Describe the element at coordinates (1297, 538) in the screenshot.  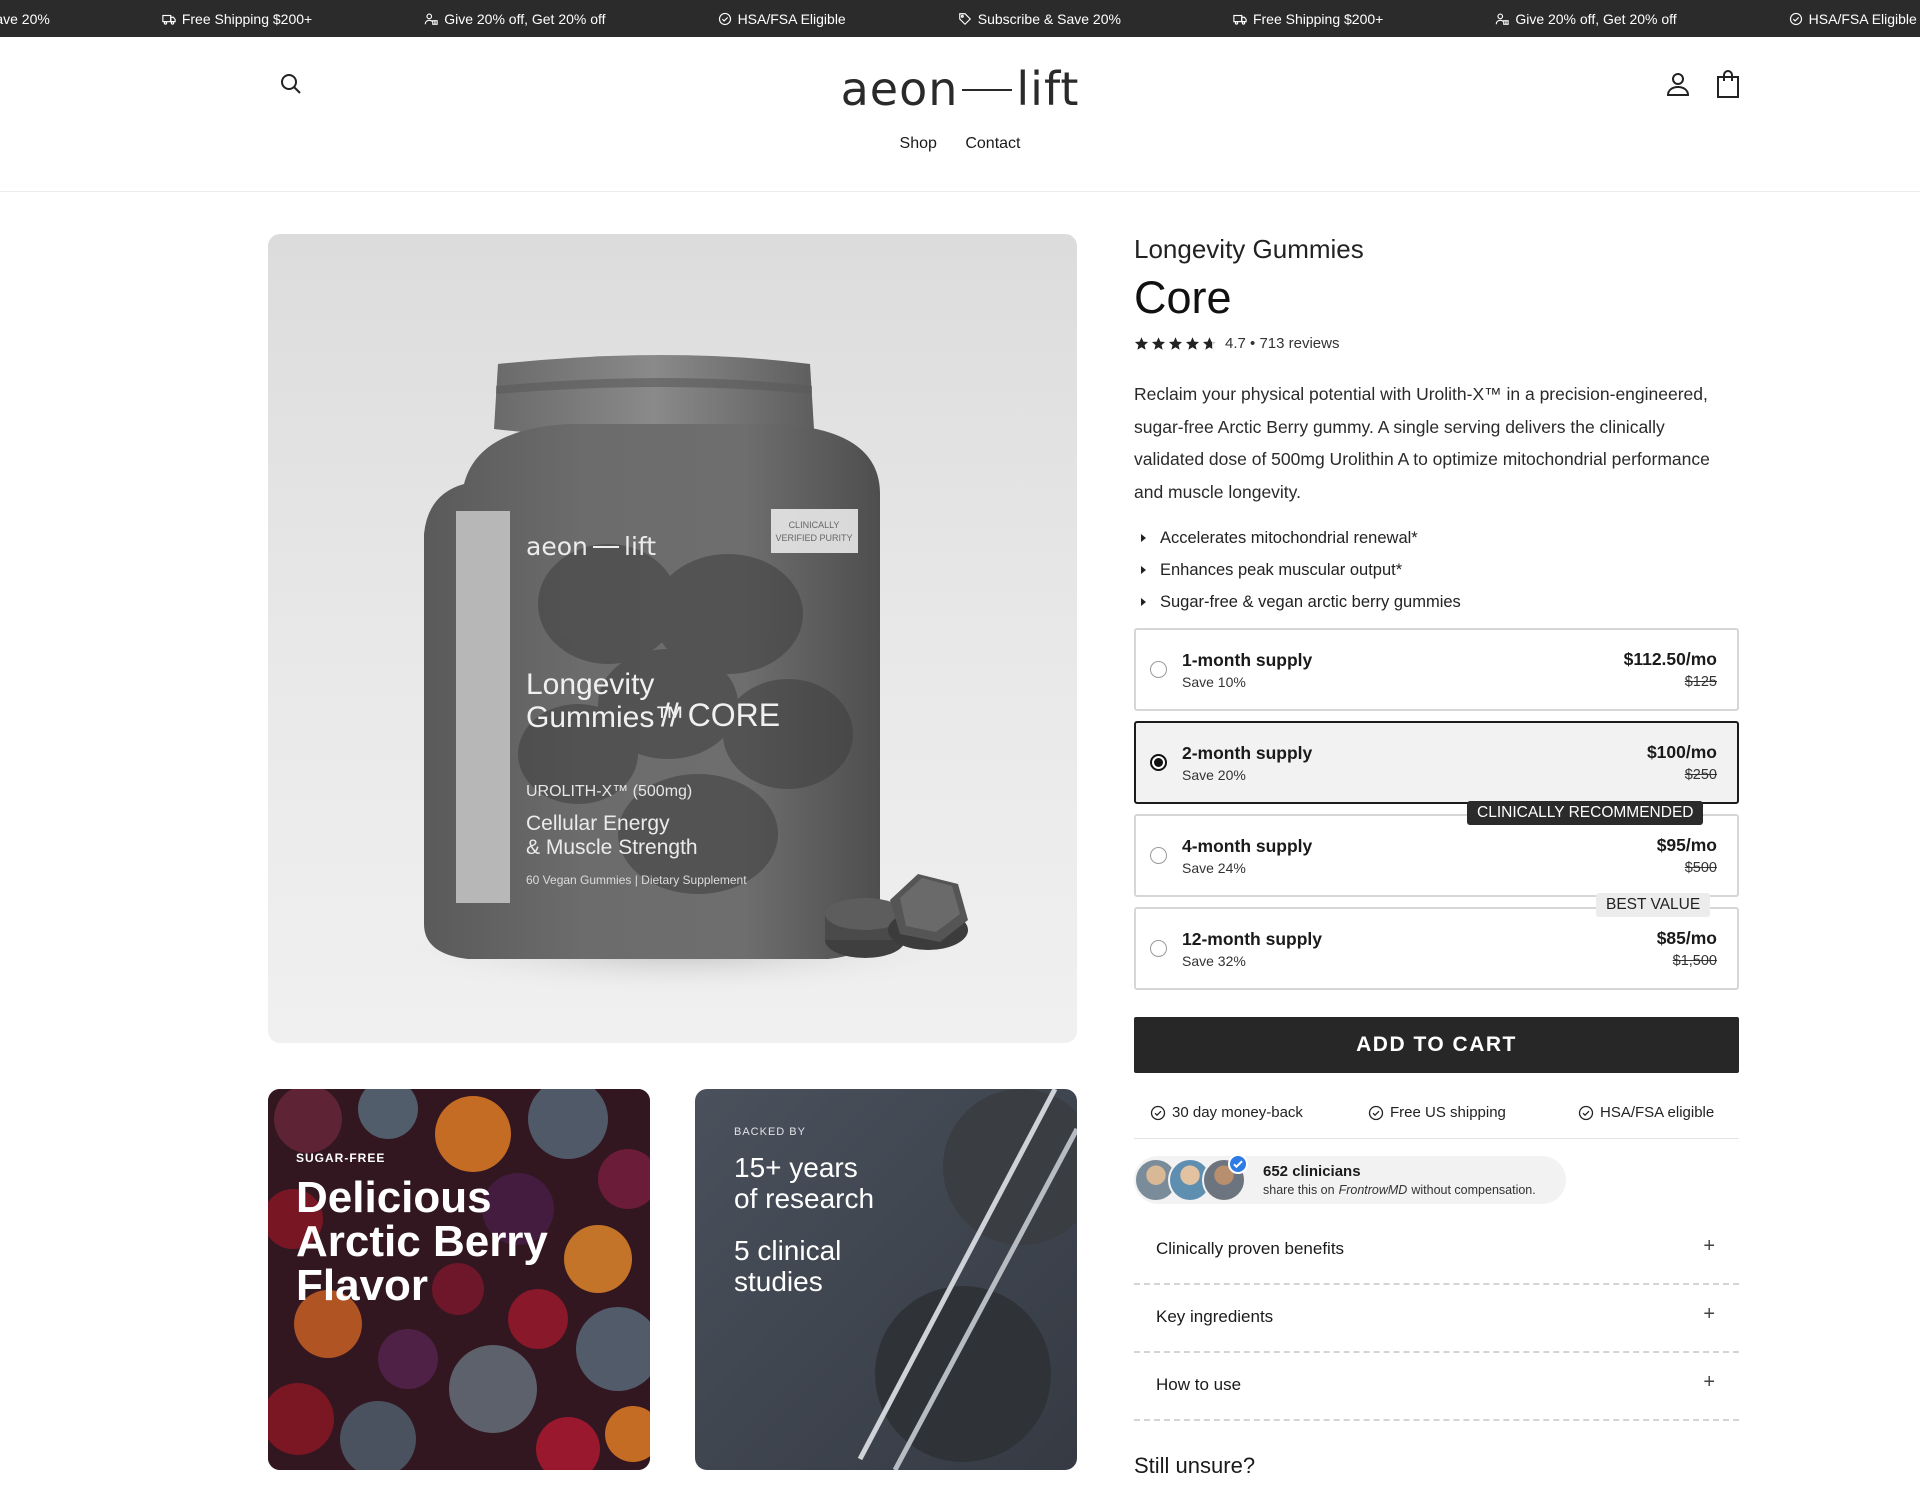
I see `benefit-item: Accelerates mitochondrial renewal*` at that location.